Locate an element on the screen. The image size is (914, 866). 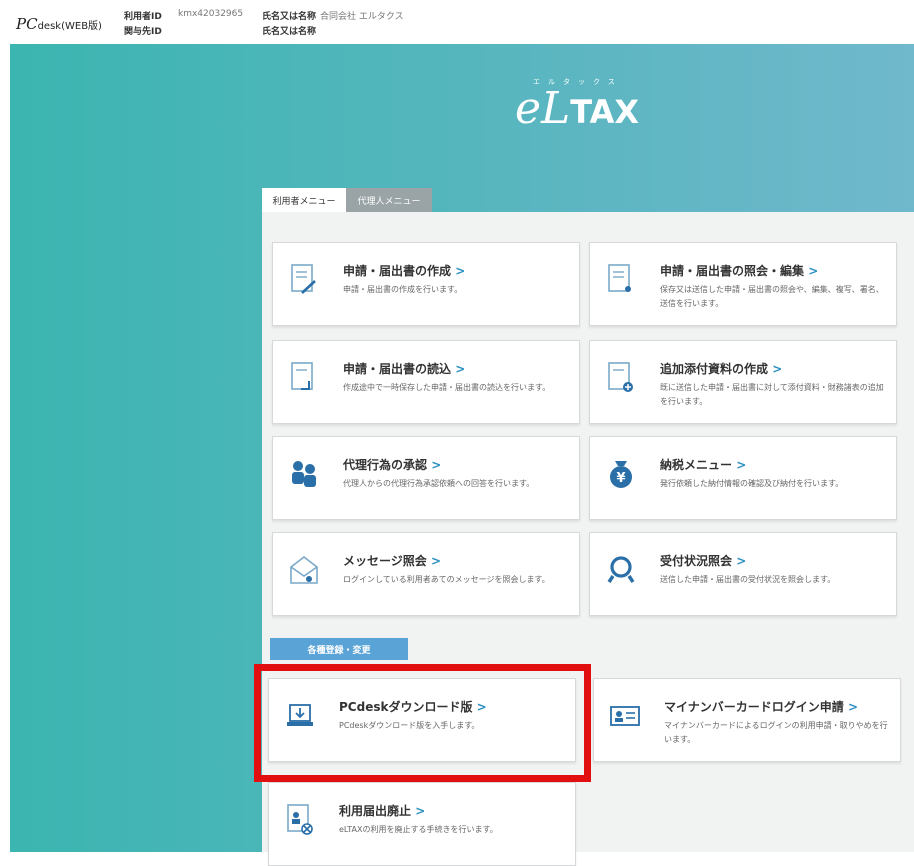
user-id-value: kmx42032965 is located at coordinates (211, 14).